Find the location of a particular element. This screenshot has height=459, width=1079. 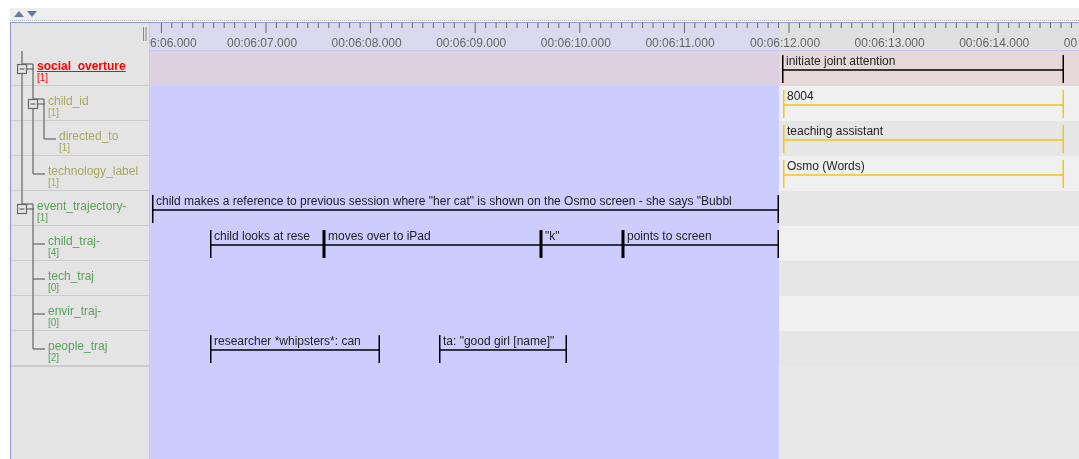

tier-track: researcher *whipsters*: can ta: "good girl [name]" is located at coordinates (614, 348).